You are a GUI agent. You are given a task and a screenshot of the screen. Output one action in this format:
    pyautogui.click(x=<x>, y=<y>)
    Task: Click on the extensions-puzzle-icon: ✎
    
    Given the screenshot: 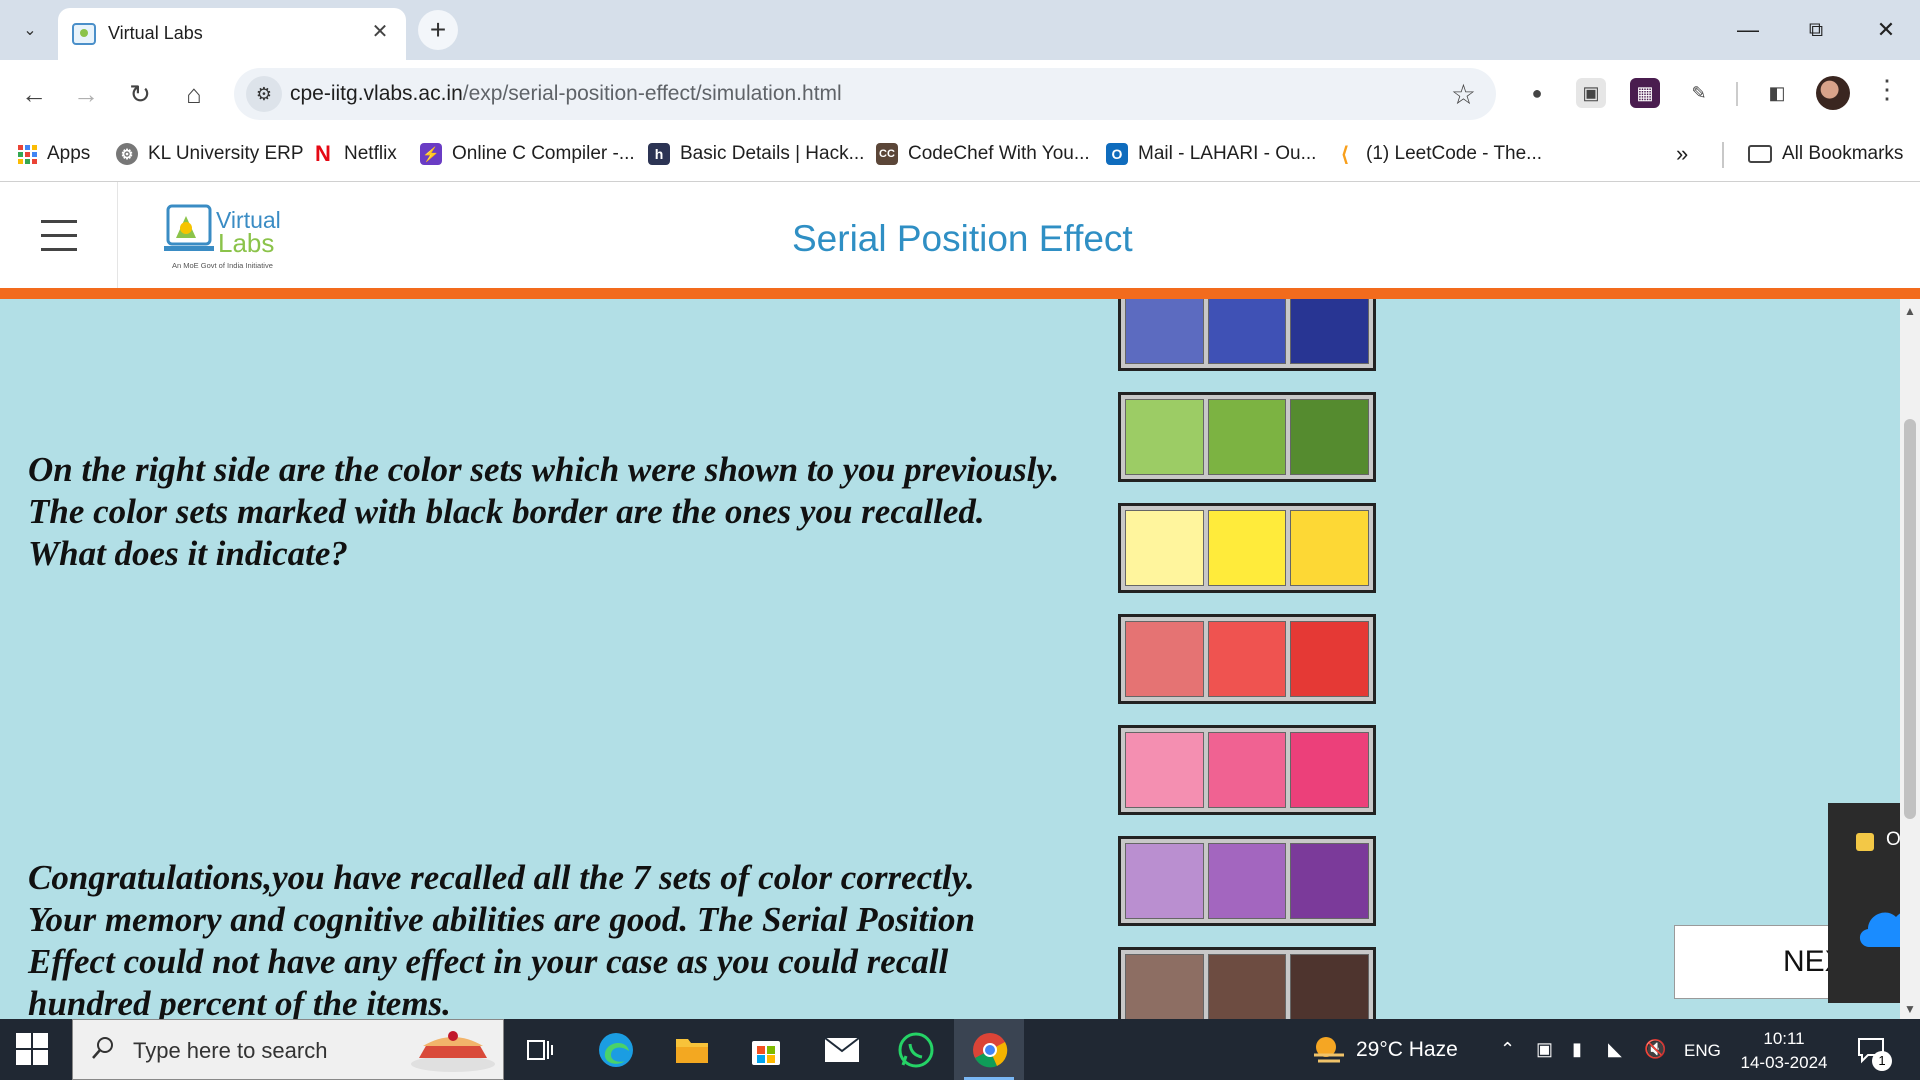 What is the action you would take?
    pyautogui.click(x=1699, y=93)
    